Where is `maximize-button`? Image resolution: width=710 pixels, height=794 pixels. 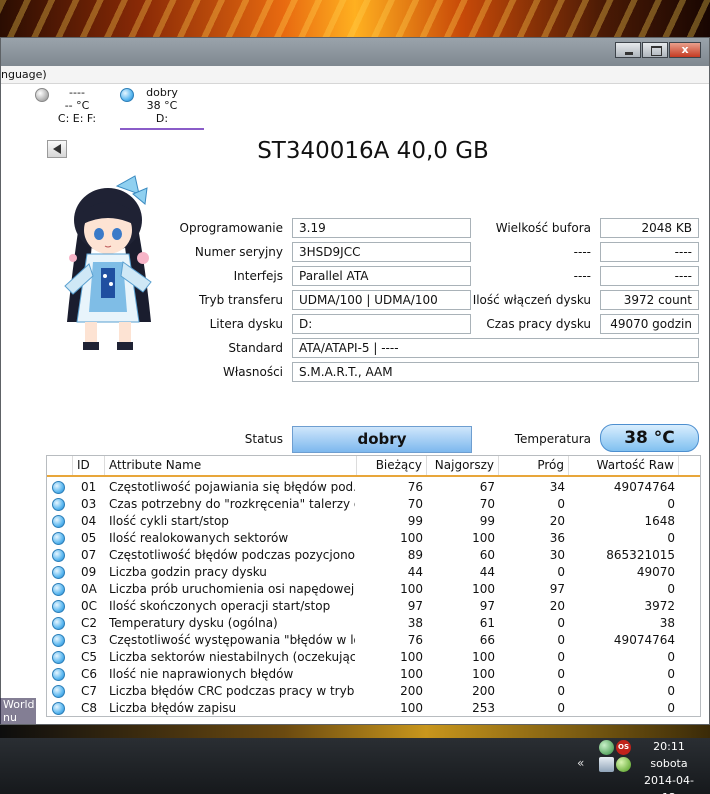 maximize-button is located at coordinates (655, 50).